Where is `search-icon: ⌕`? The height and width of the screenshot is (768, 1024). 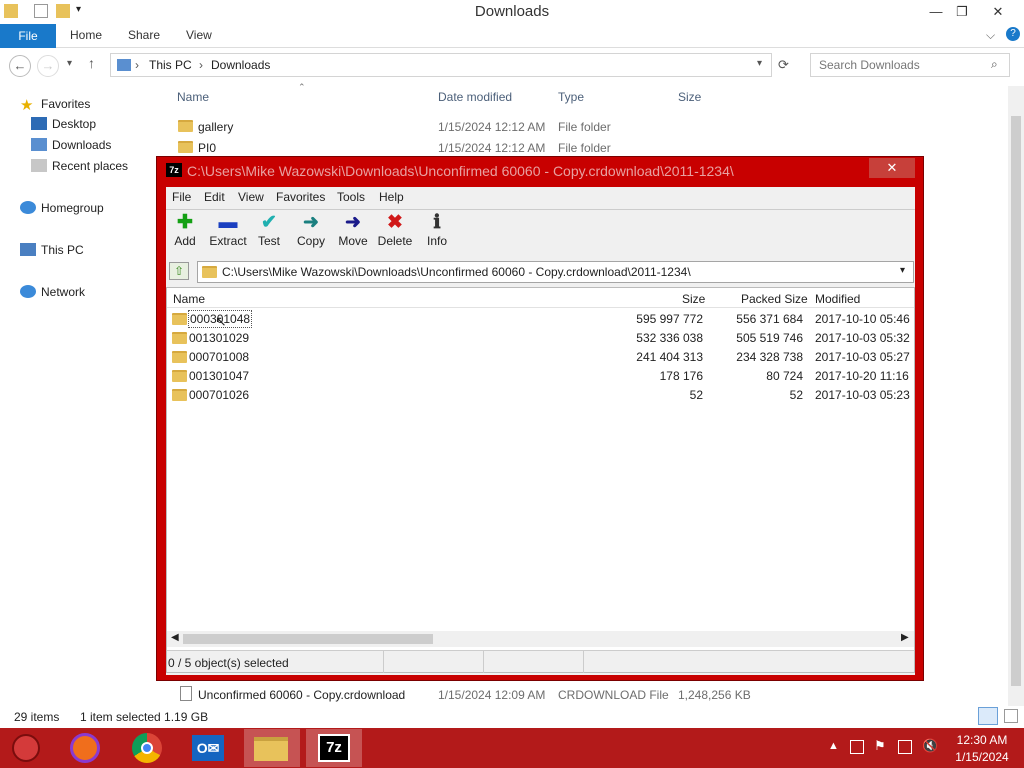 search-icon: ⌕ is located at coordinates (994, 64).